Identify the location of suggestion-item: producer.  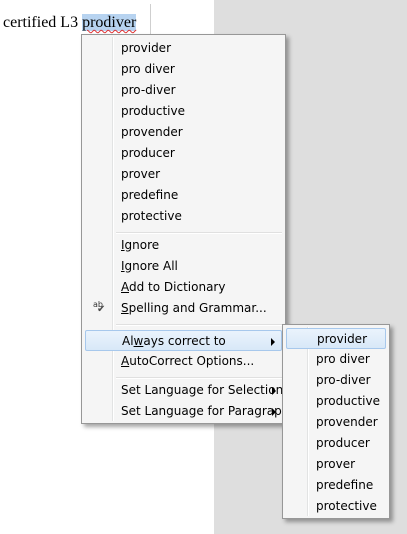
(183, 153).